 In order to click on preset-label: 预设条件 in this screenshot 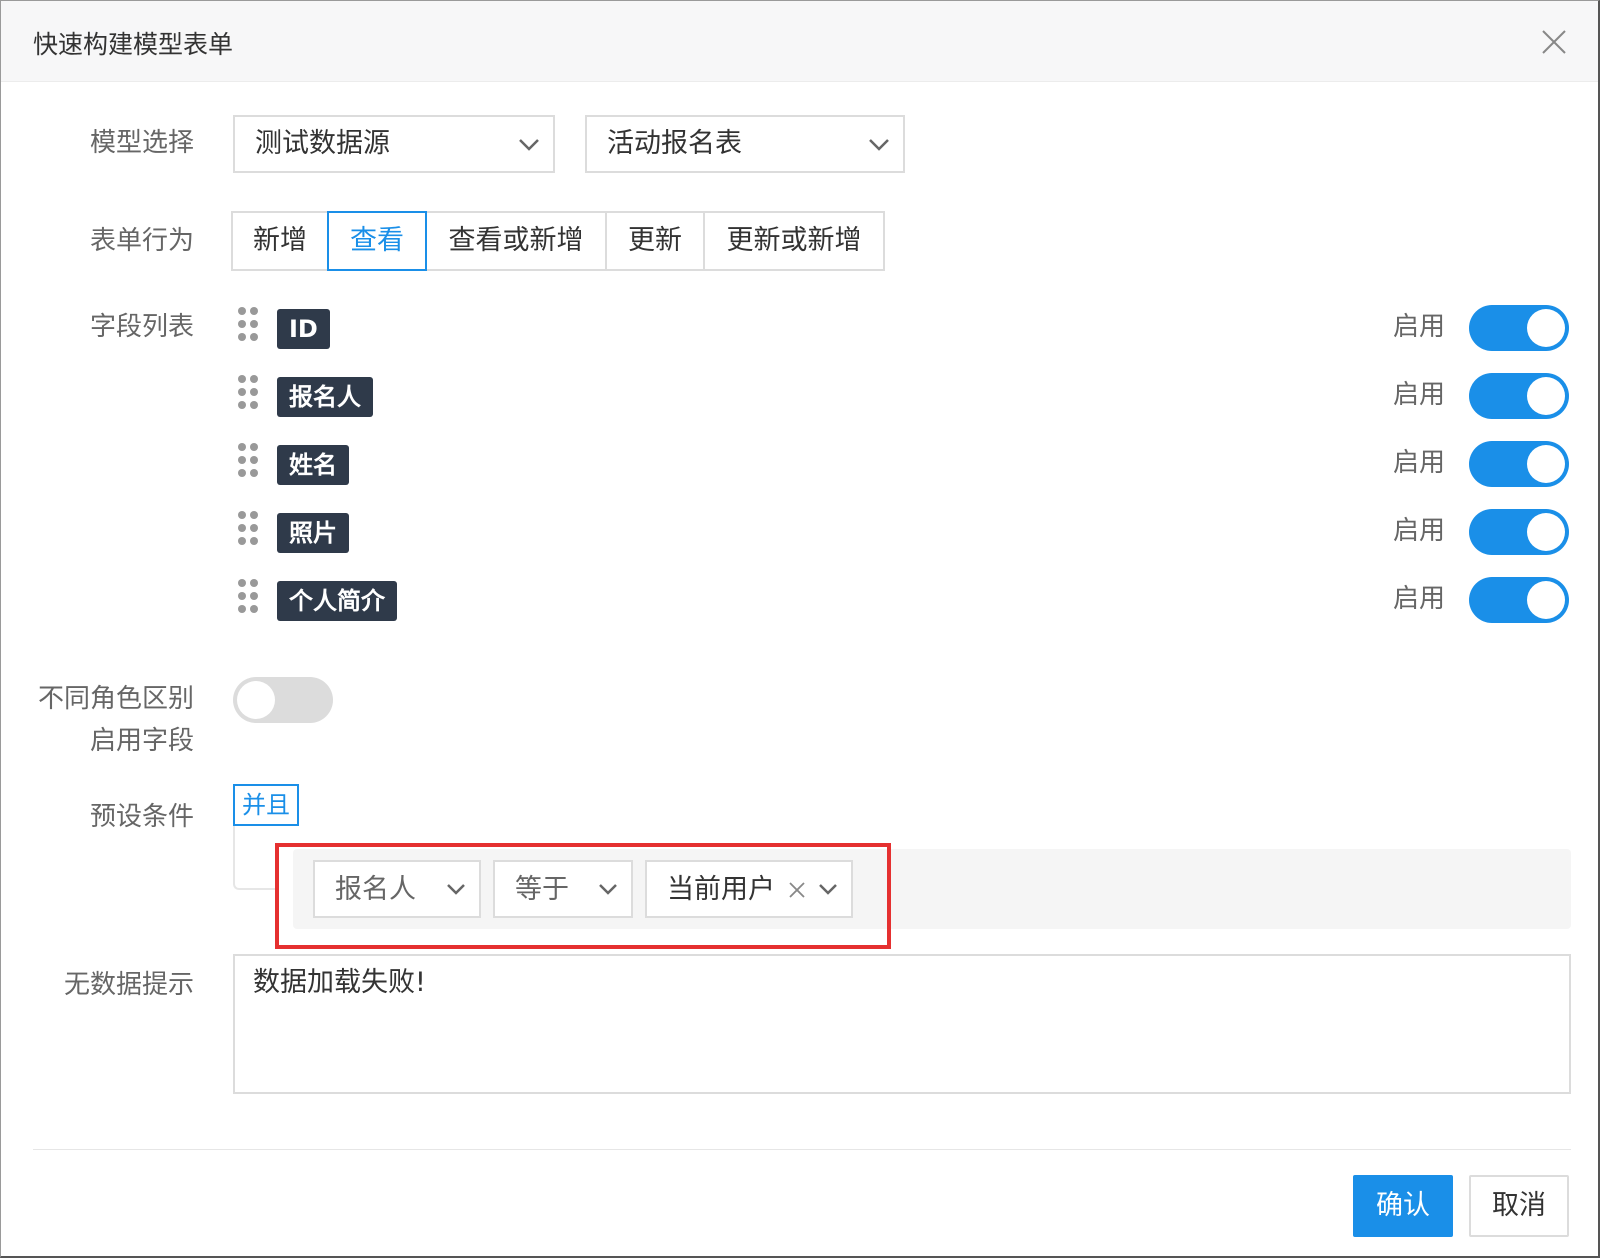, I will do `click(141, 817)`.